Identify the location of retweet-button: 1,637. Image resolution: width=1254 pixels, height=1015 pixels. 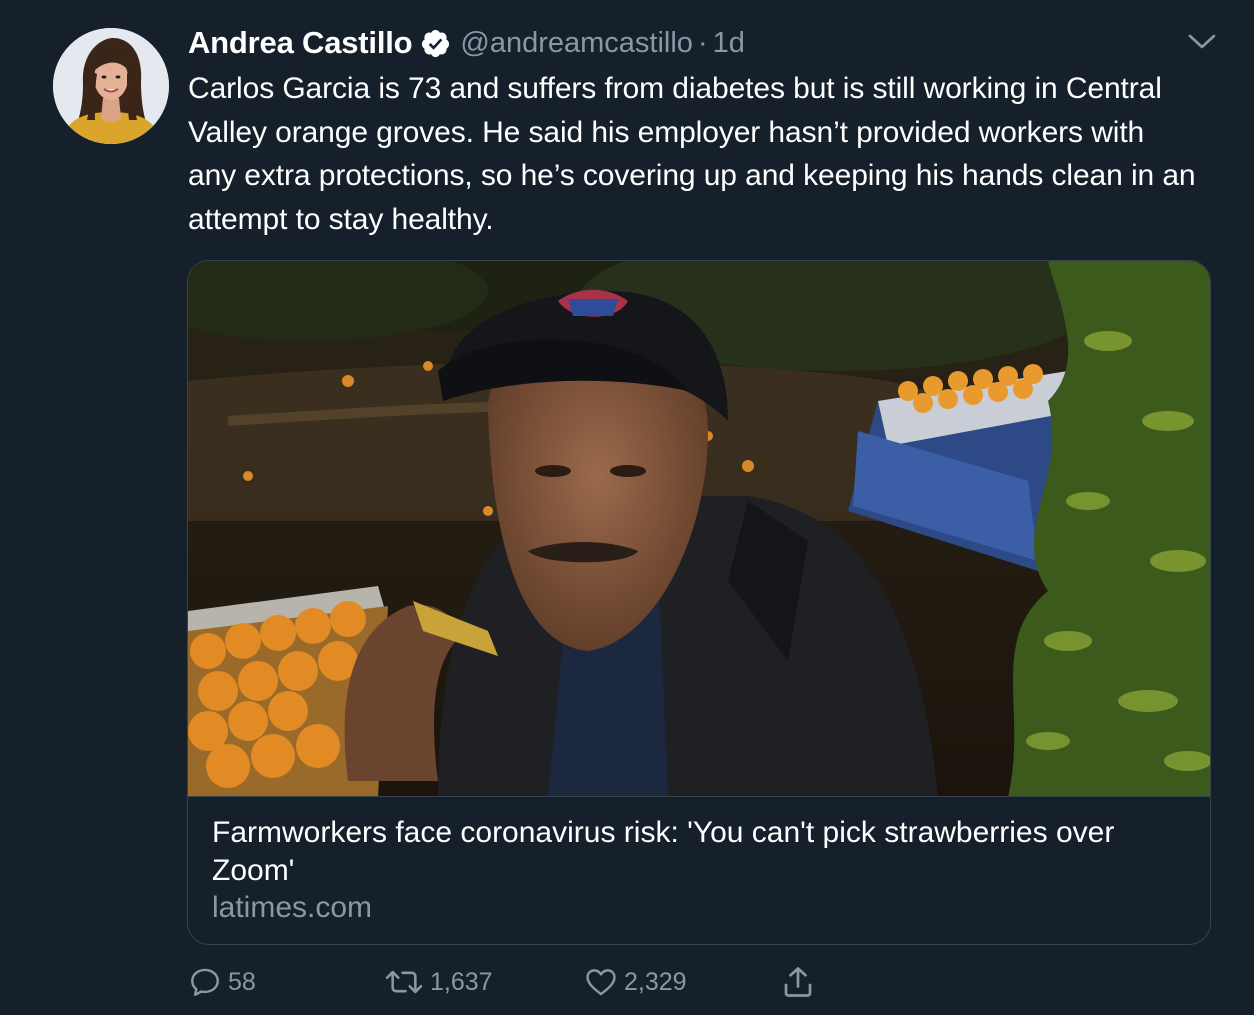
(438, 982).